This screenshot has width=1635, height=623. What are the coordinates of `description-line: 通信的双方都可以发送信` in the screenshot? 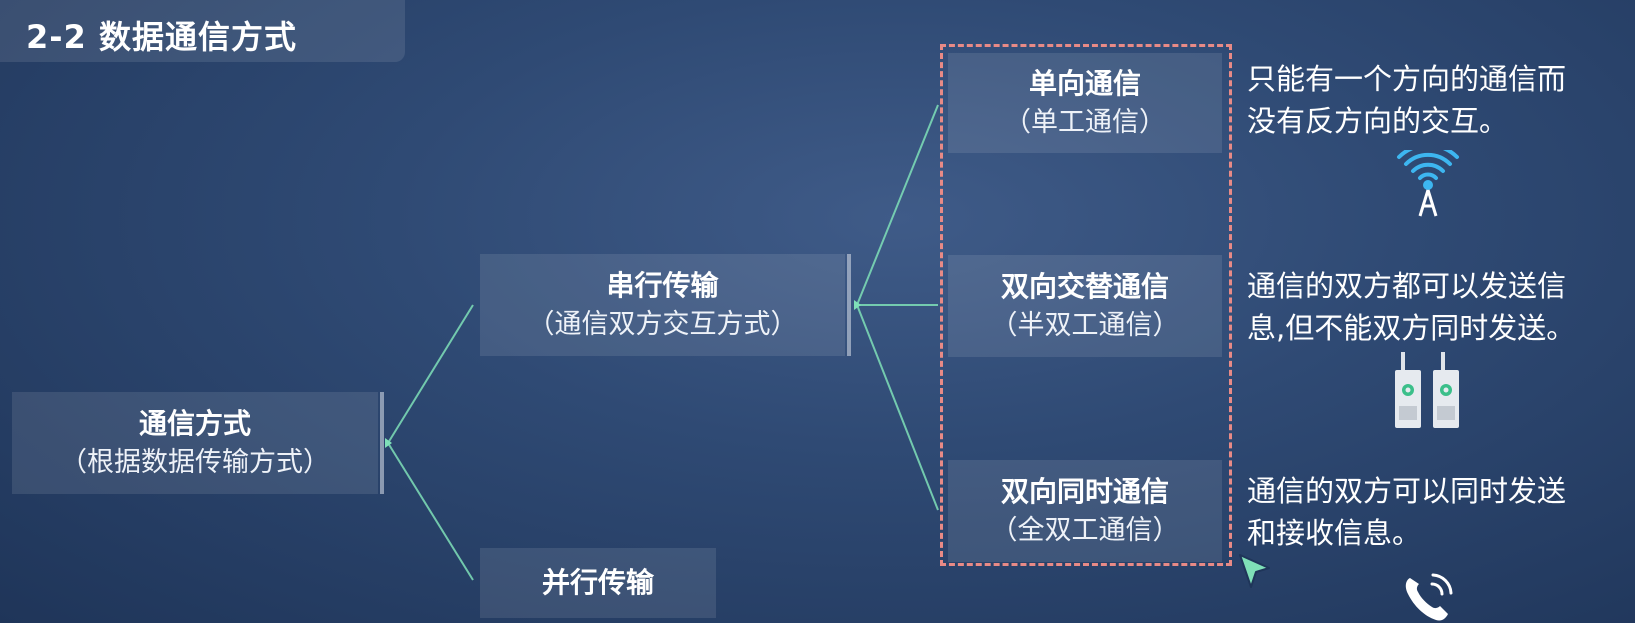 It's located at (1407, 286).